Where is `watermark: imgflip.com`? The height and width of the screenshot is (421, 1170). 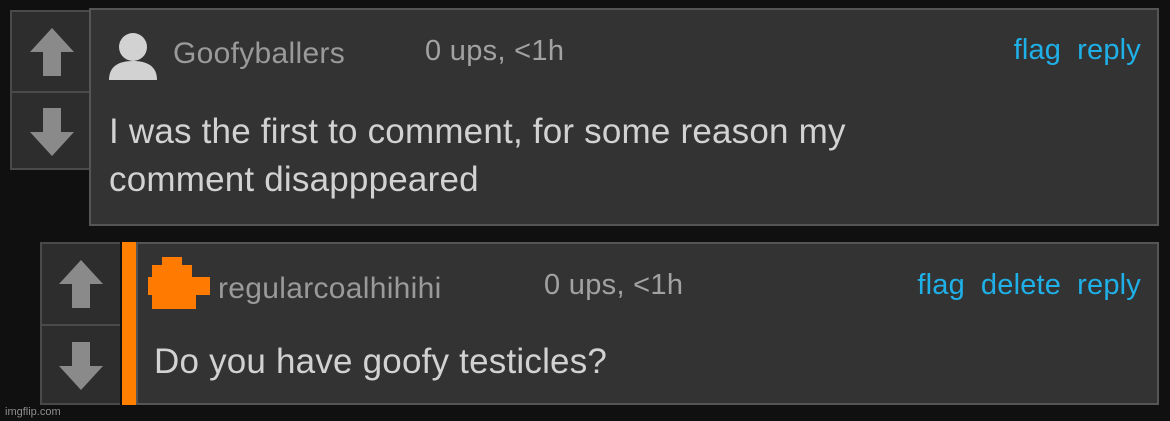 watermark: imgflip.com is located at coordinates (33, 412).